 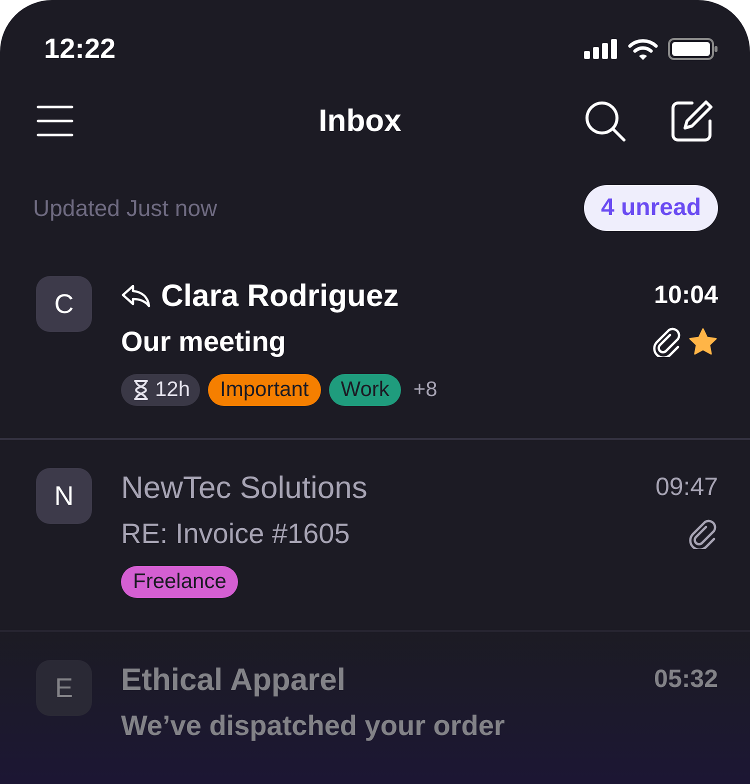 What do you see at coordinates (686, 488) in the screenshot?
I see `message-time: 09:47` at bounding box center [686, 488].